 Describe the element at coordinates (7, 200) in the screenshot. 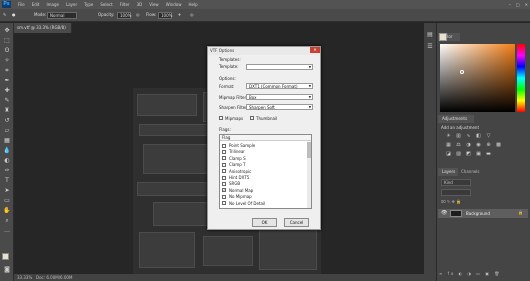

I see `shape-tool-icon: ▭` at that location.